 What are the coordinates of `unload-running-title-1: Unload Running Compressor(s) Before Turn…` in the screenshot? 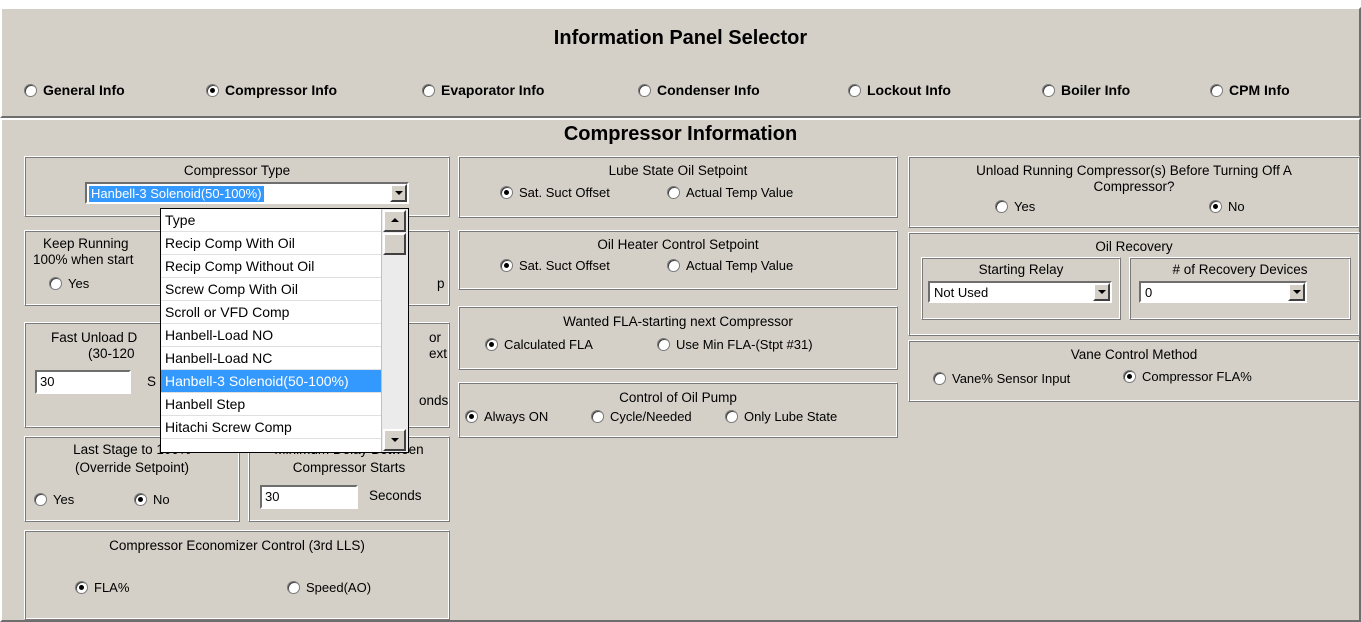 It's located at (1134, 170).